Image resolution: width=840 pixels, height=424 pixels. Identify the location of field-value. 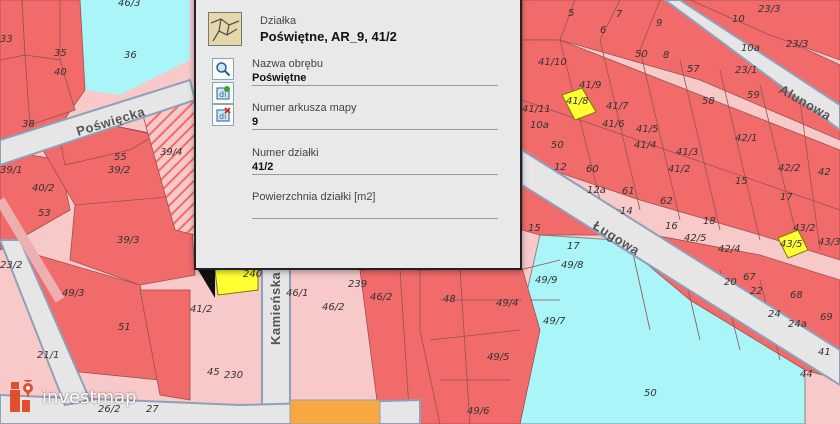
(375, 211).